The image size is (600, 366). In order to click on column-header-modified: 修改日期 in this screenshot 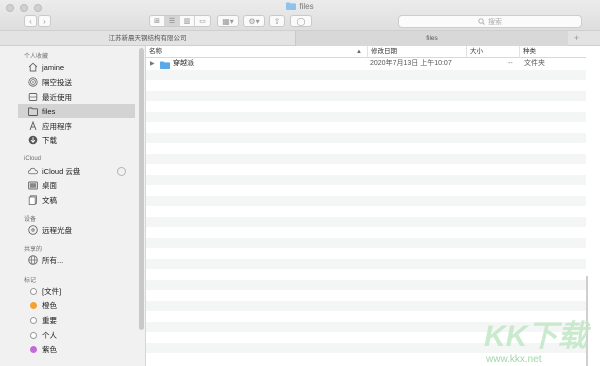, I will do `click(417, 52)`.